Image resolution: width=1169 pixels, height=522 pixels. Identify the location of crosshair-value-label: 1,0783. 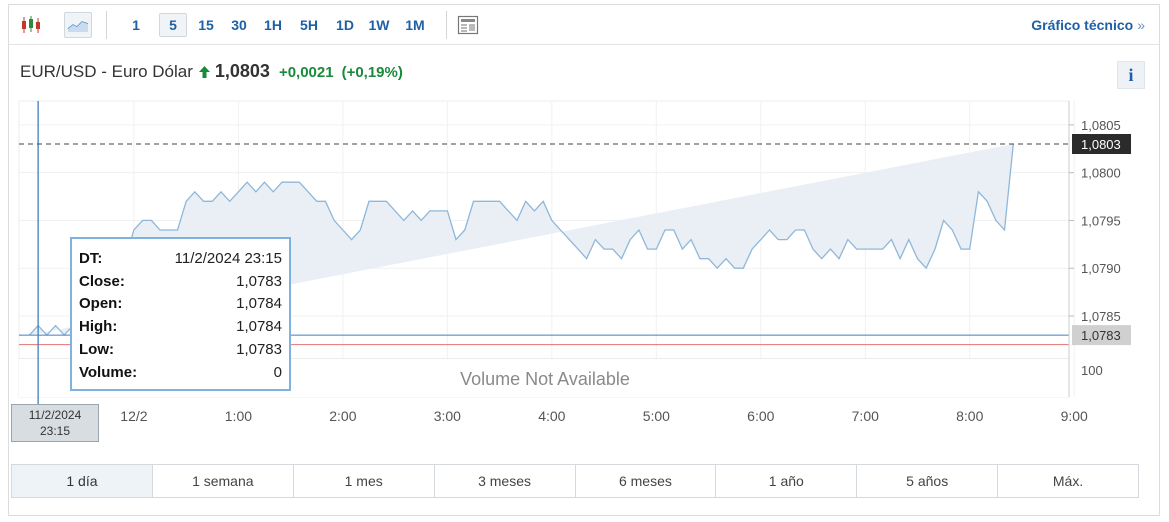
(1101, 335).